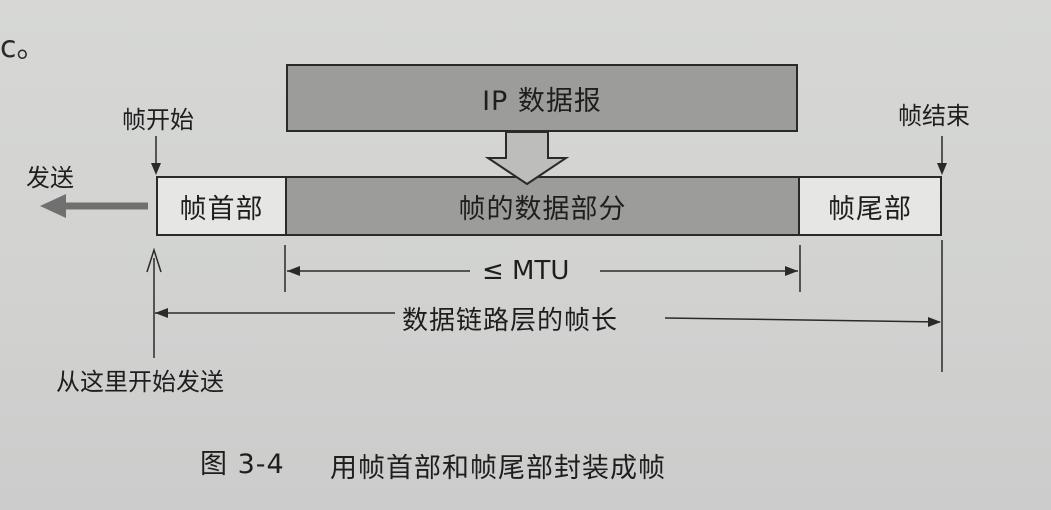 The height and width of the screenshot is (510, 1051). Describe the element at coordinates (934, 322) in the screenshot. I see `frame-length-arrow-right` at that location.